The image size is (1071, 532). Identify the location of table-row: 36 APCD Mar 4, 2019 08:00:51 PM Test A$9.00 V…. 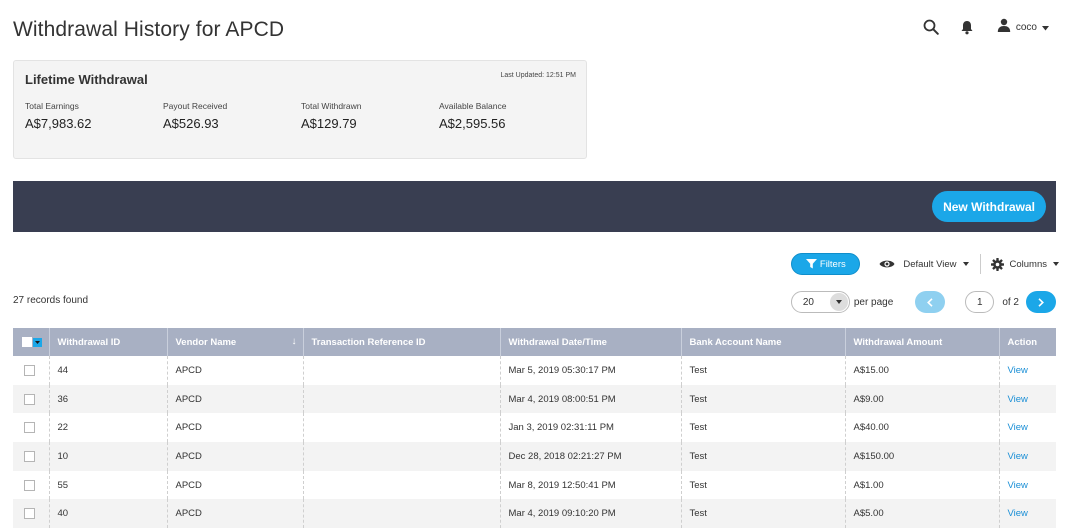
(534, 399).